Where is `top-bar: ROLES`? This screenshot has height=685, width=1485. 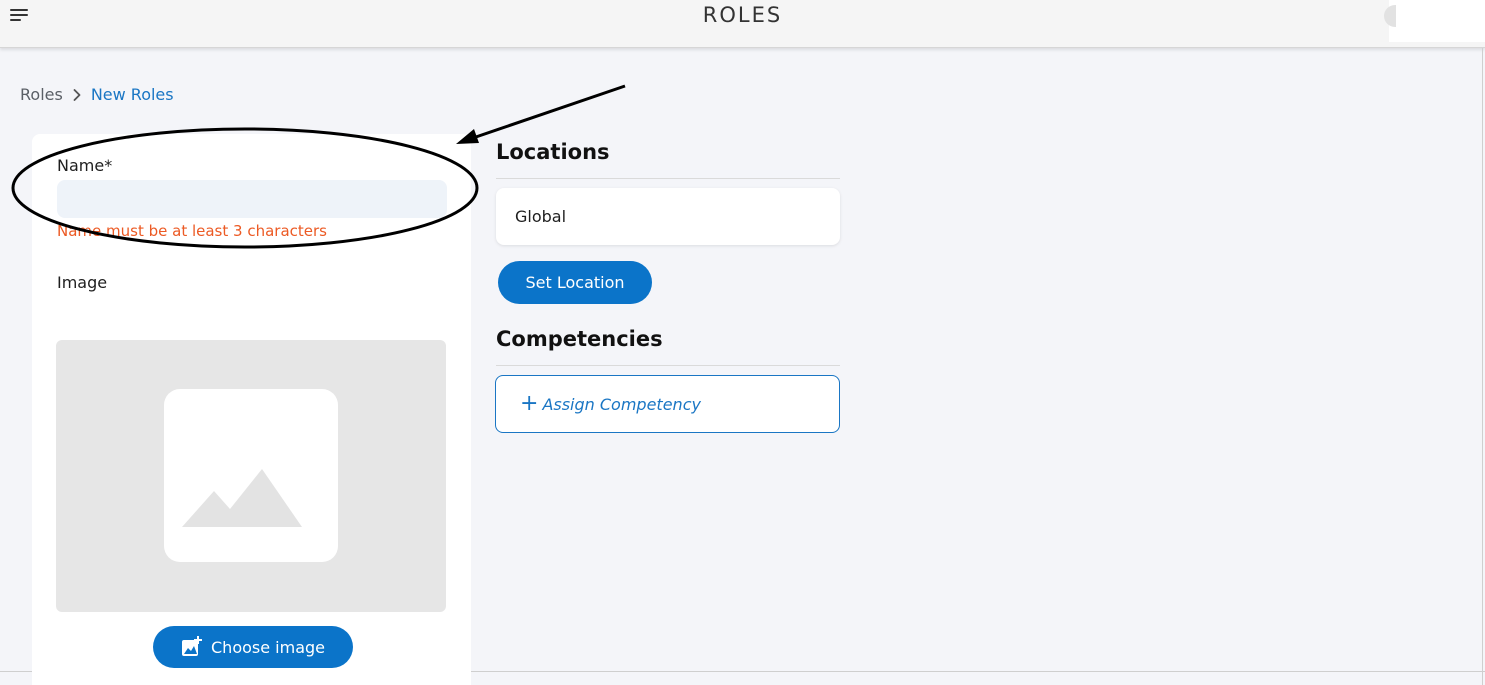 top-bar: ROLES is located at coordinates (742, 24).